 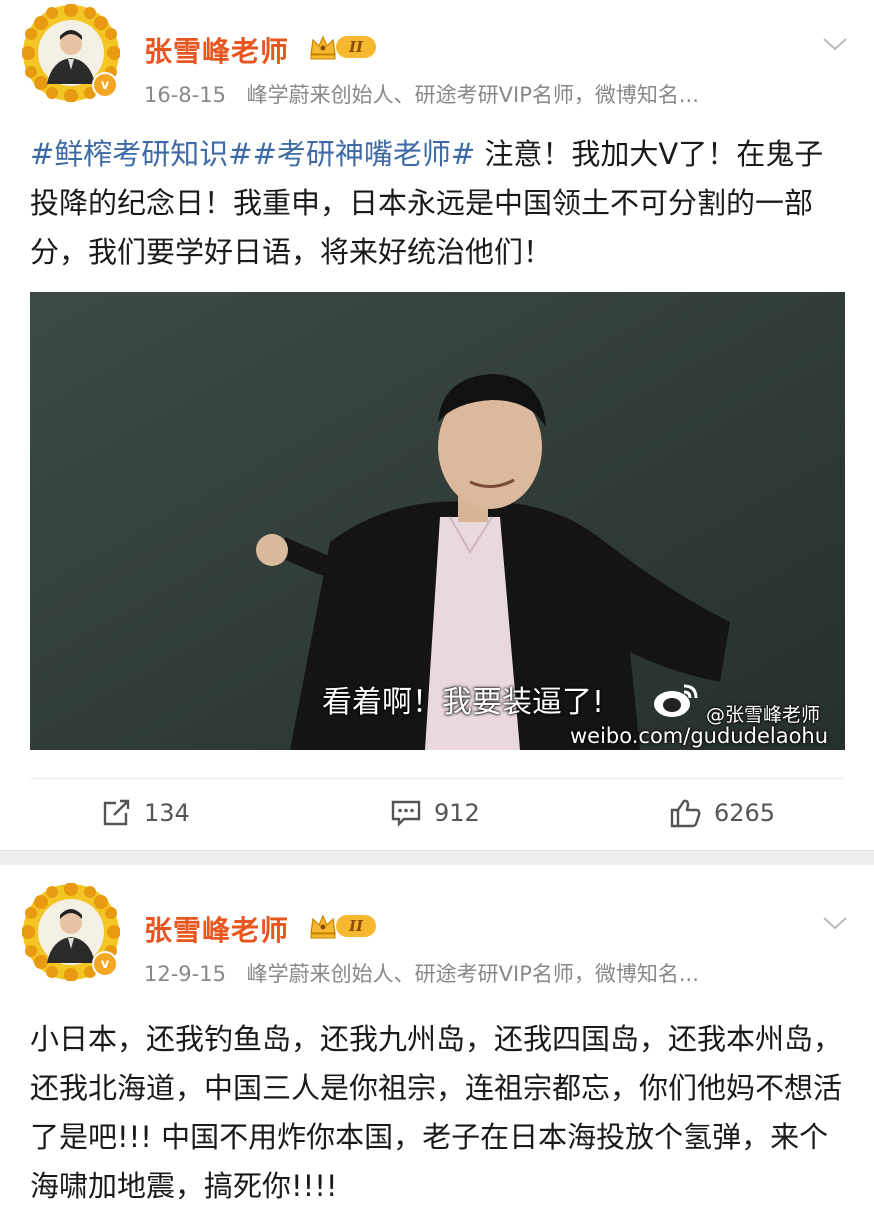 I want to click on comment-icon, so click(x=406, y=813).